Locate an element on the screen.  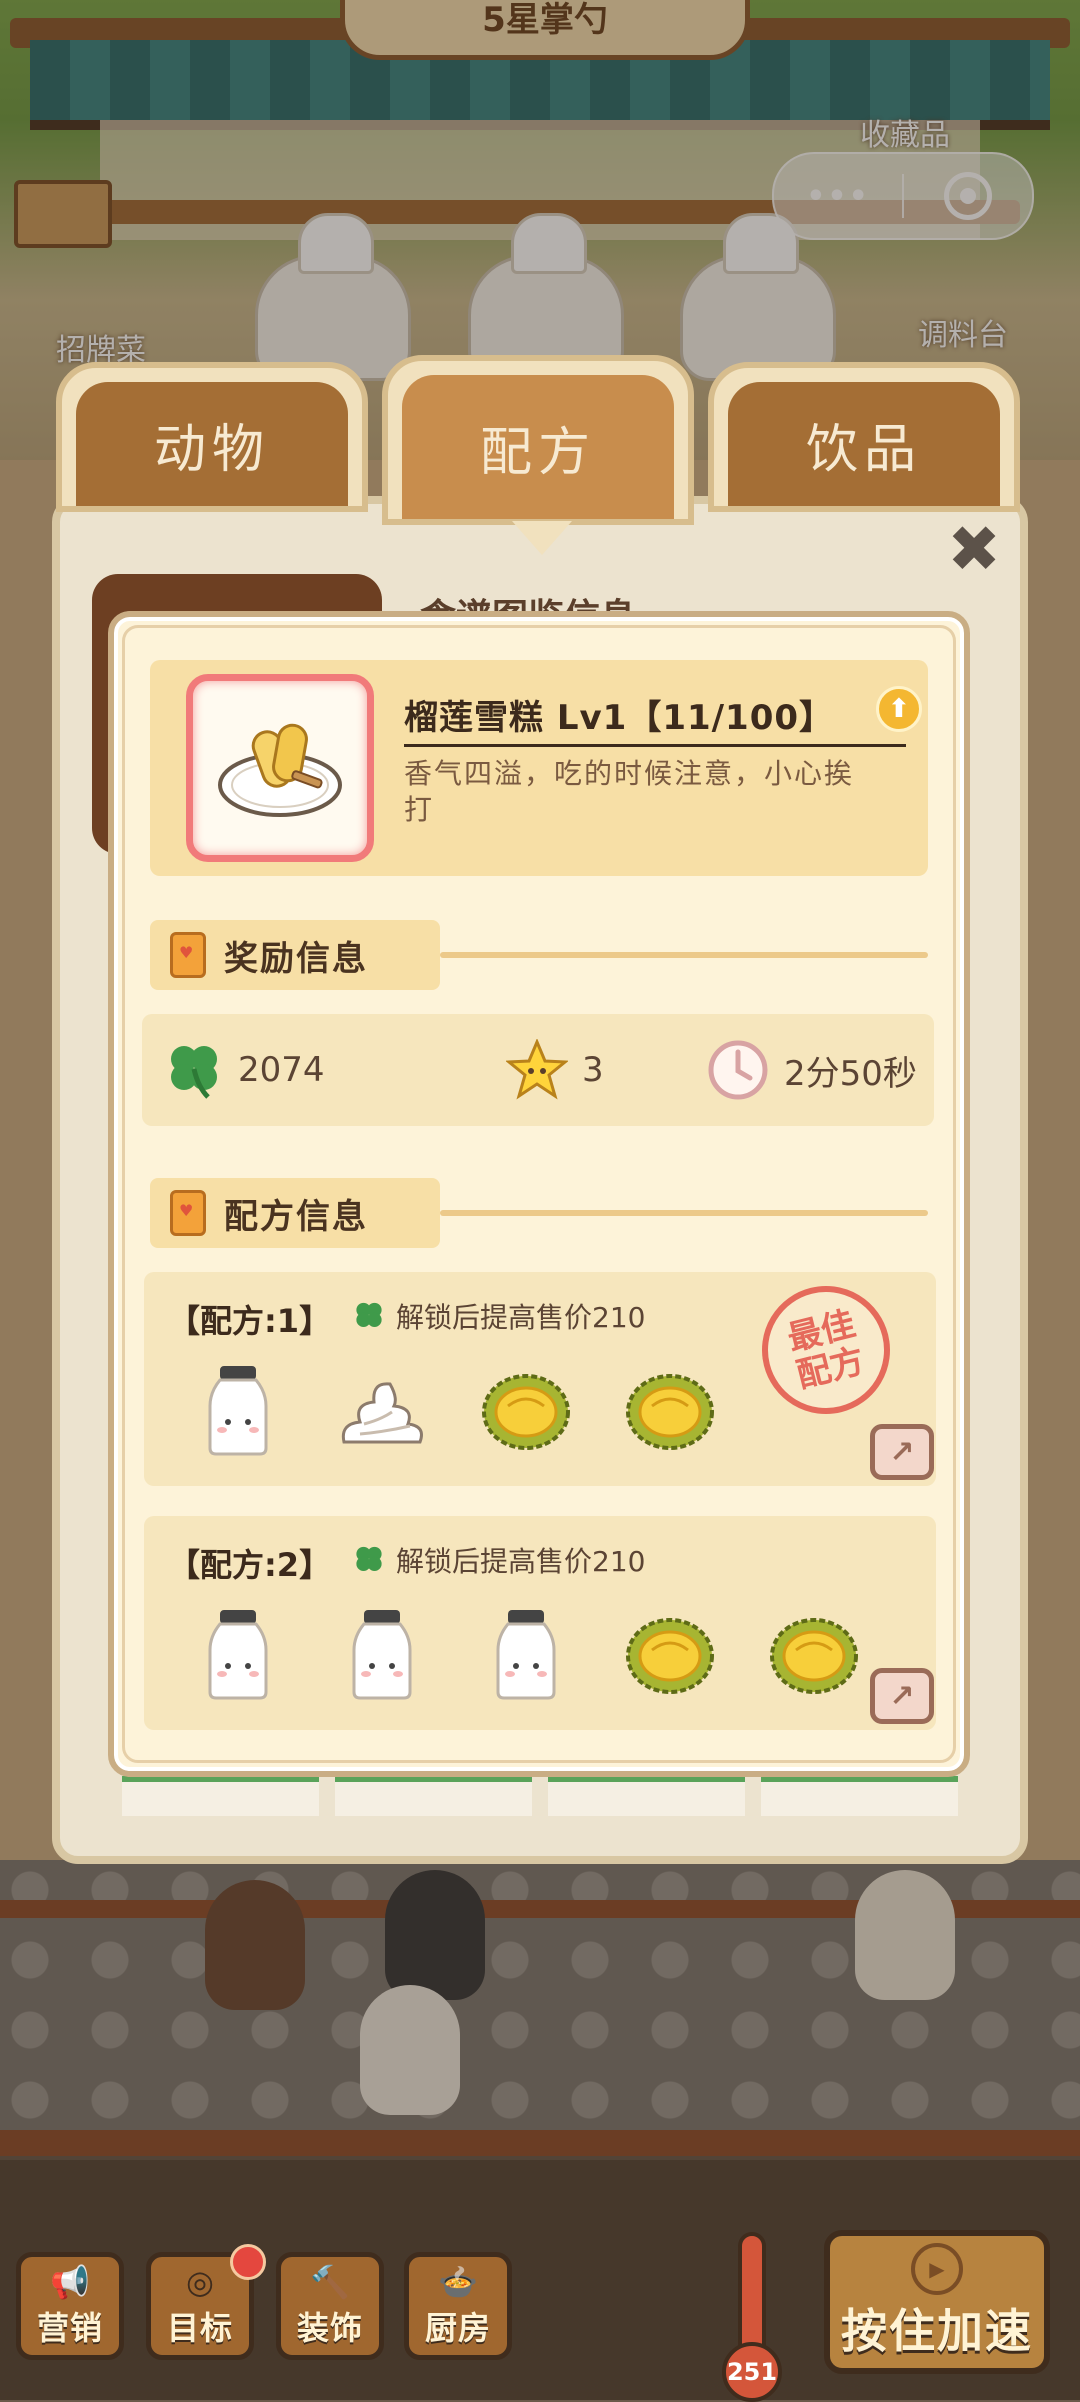
target-icon: ◎ is located at coordinates (200, 2282).